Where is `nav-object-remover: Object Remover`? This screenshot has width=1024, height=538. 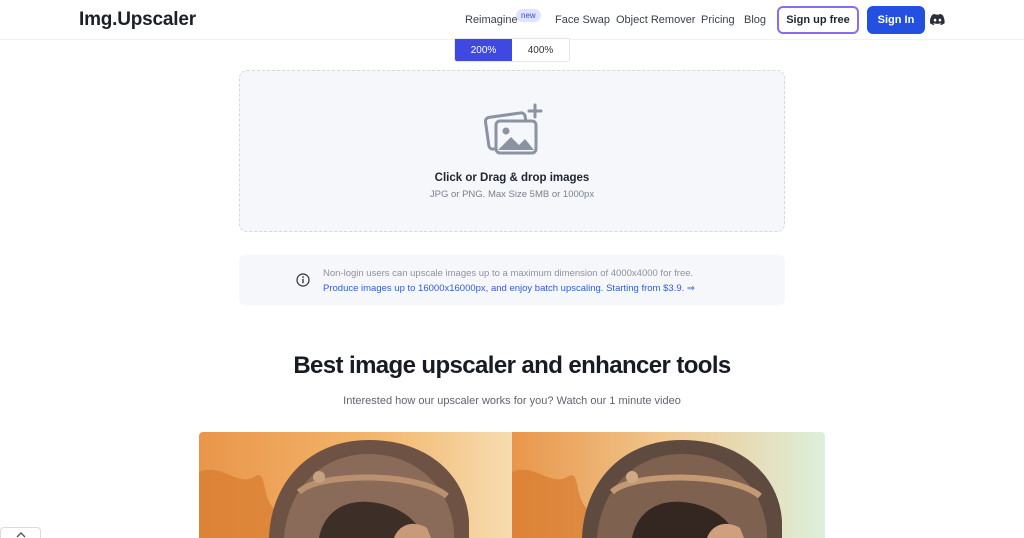
nav-object-remover: Object Remover is located at coordinates (655, 20).